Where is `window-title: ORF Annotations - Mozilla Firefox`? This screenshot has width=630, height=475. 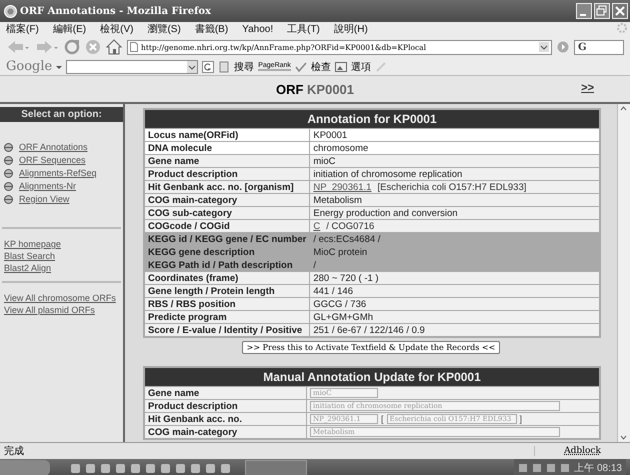
window-title: ORF Annotations - Mozilla Firefox is located at coordinates (116, 11).